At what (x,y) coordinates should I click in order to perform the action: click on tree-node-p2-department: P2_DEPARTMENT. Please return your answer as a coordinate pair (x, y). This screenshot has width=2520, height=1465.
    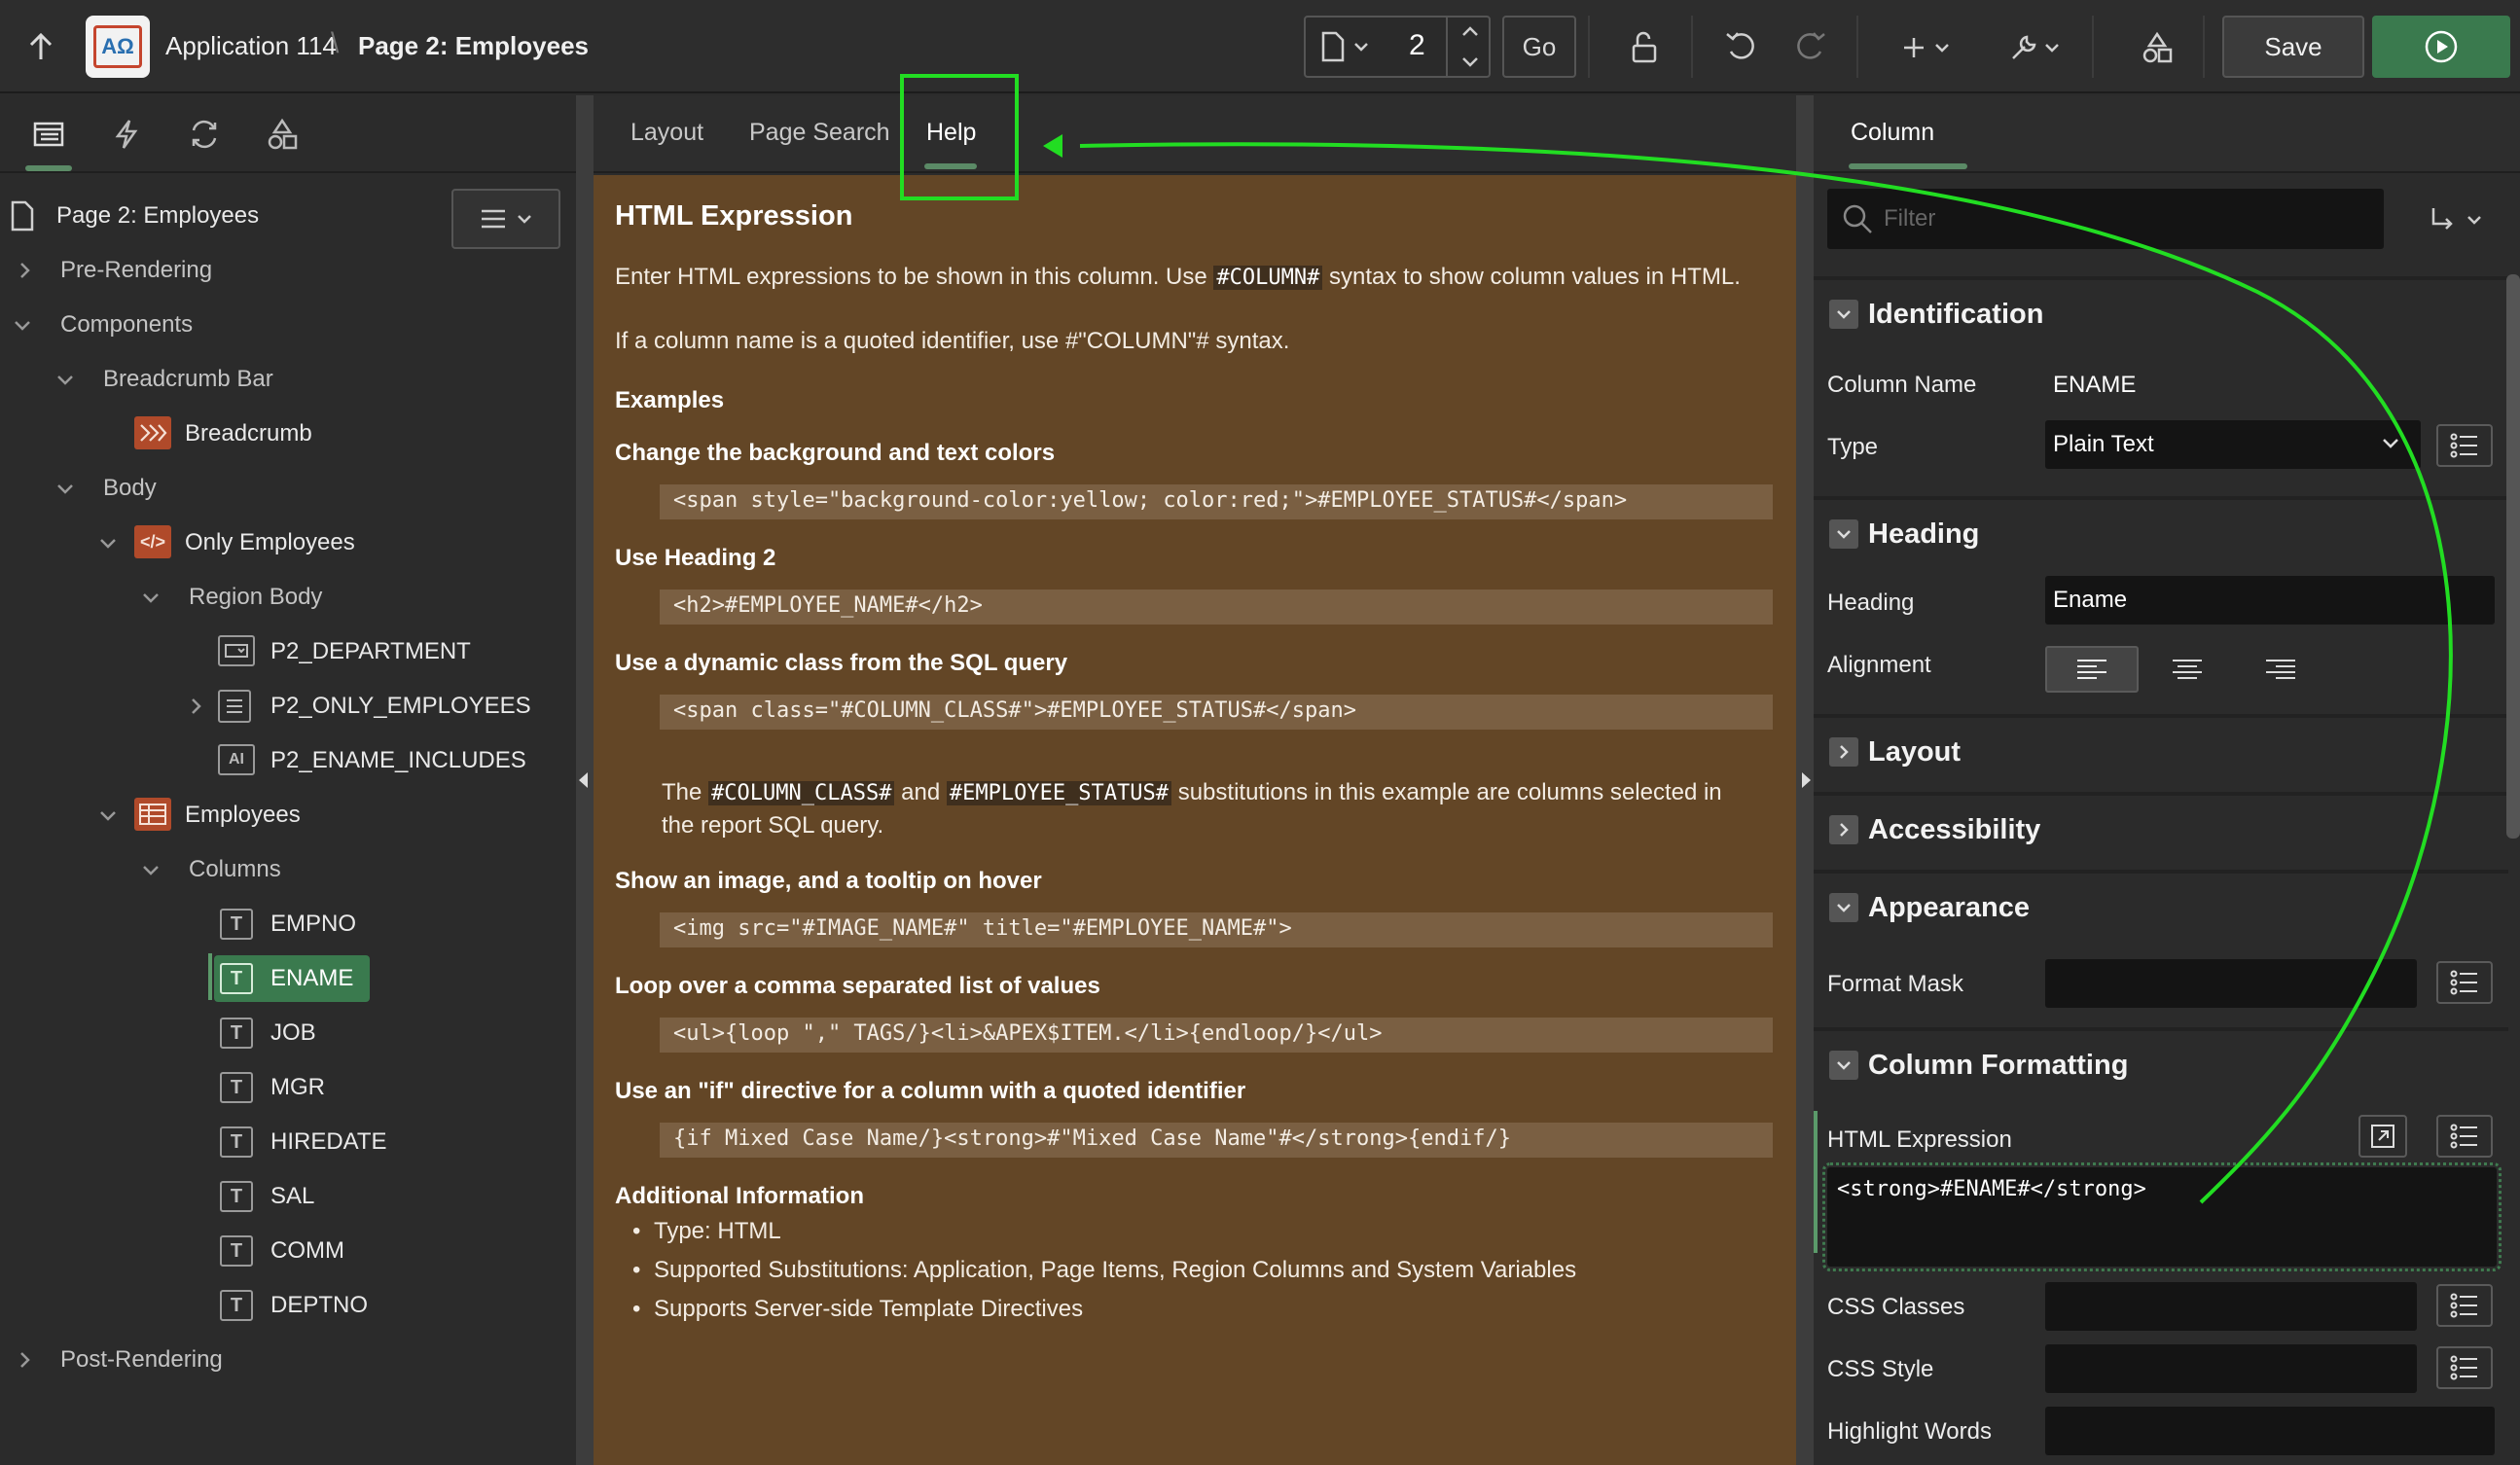
    Looking at the image, I should click on (288, 651).